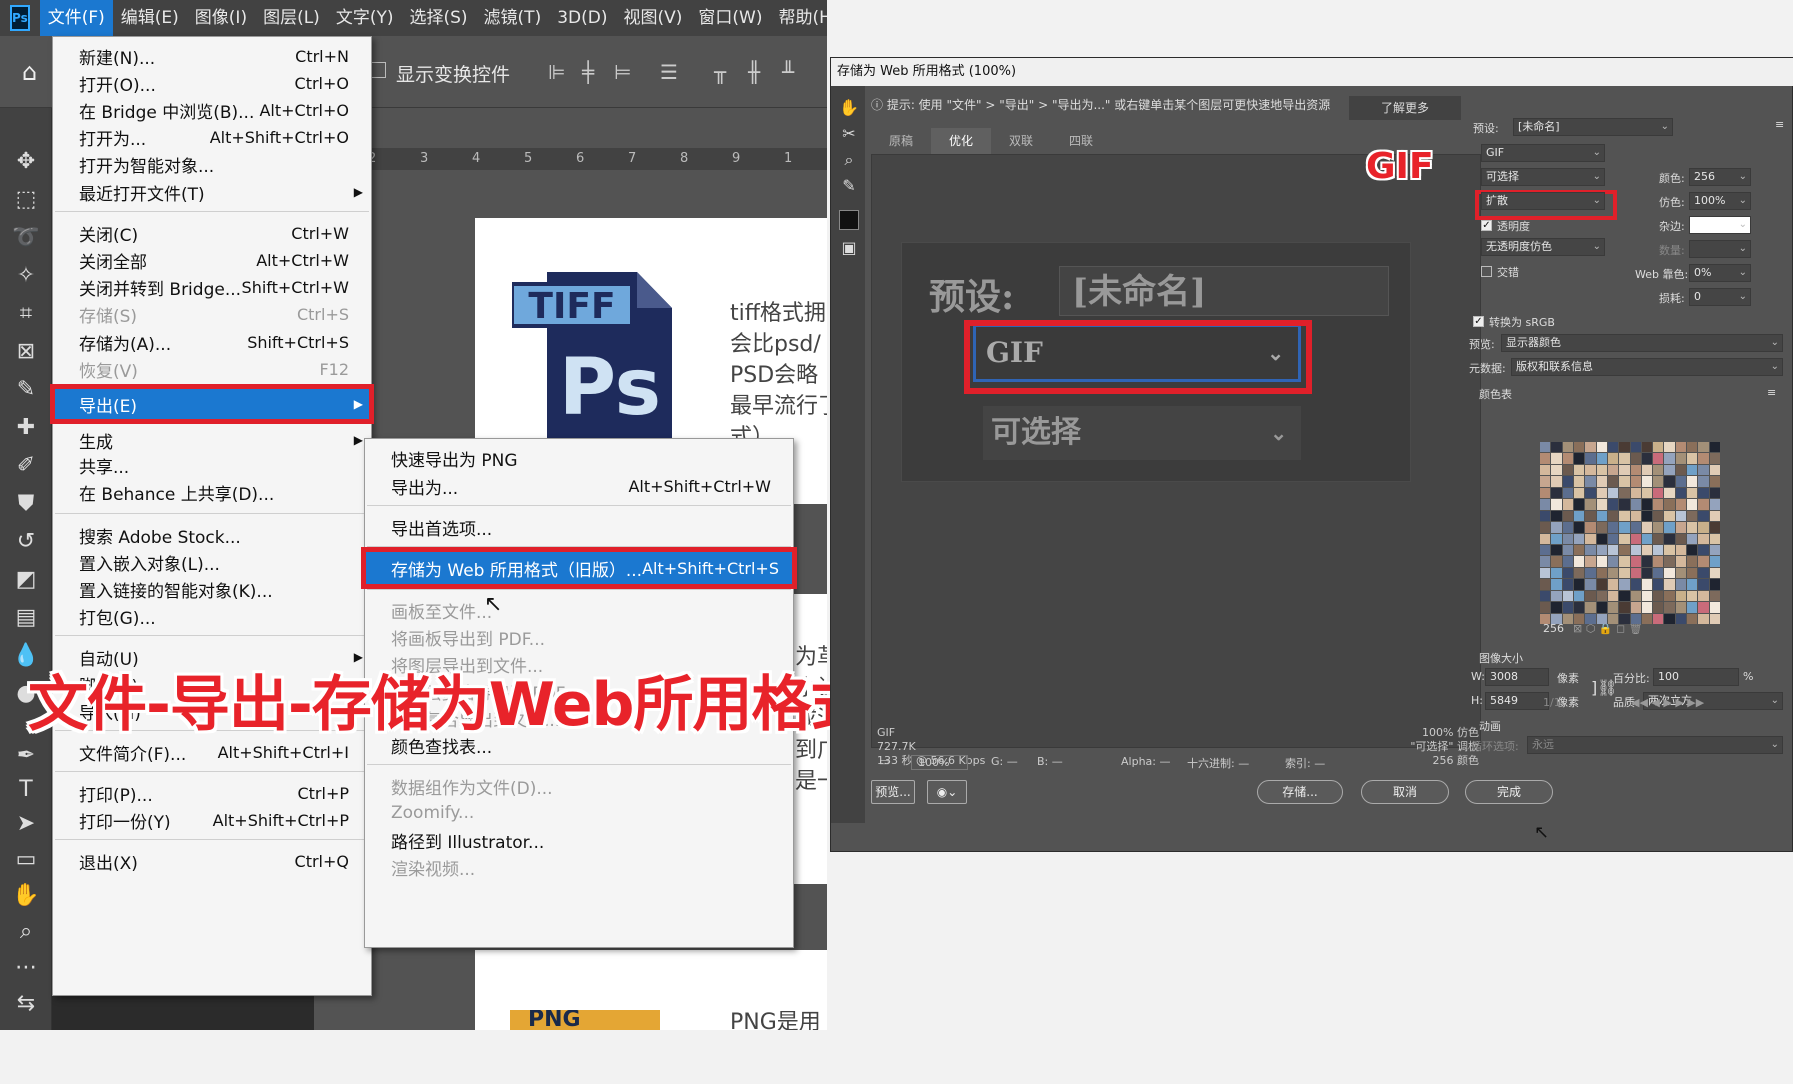 The image size is (1793, 1084). What do you see at coordinates (1486, 271) in the screenshot?
I see `interlaced-checkbox` at bounding box center [1486, 271].